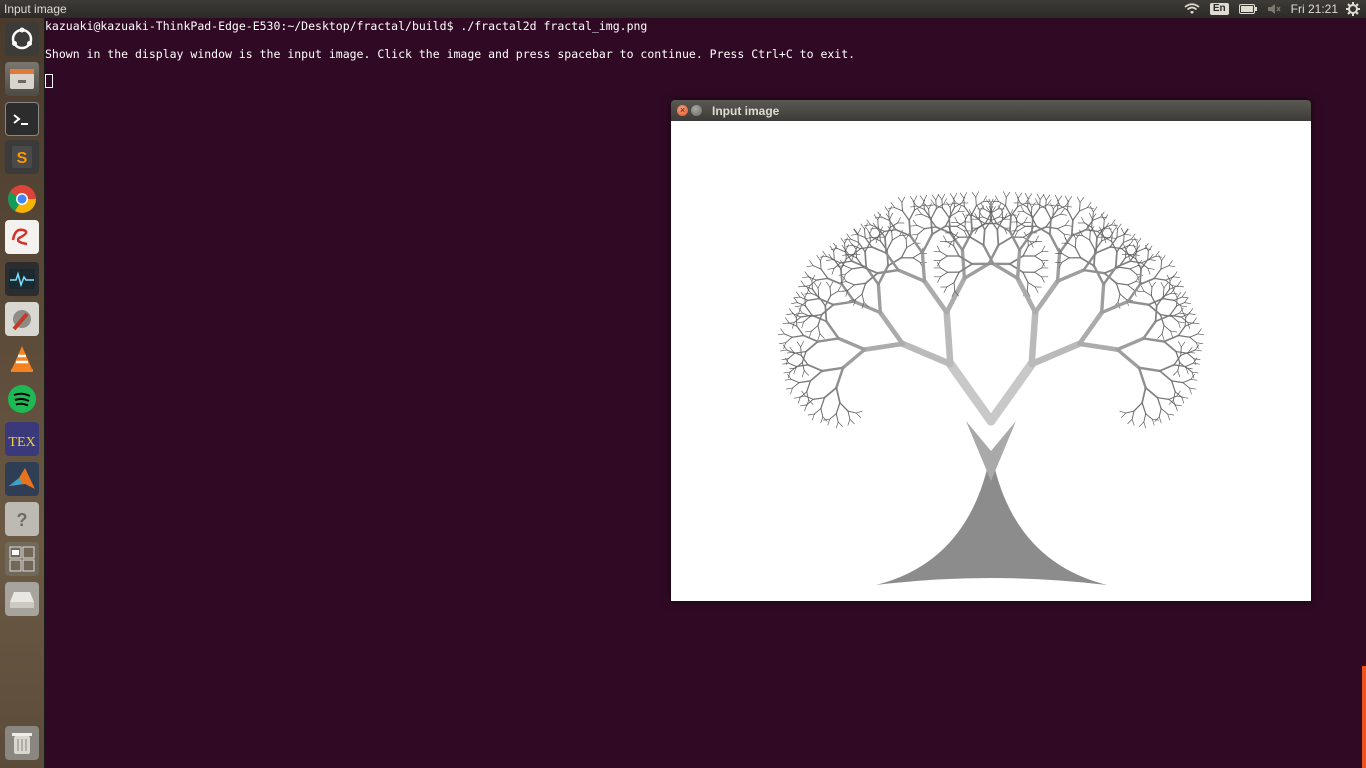  What do you see at coordinates (21, 442) in the screenshot?
I see `svg-text: TEX` at bounding box center [21, 442].